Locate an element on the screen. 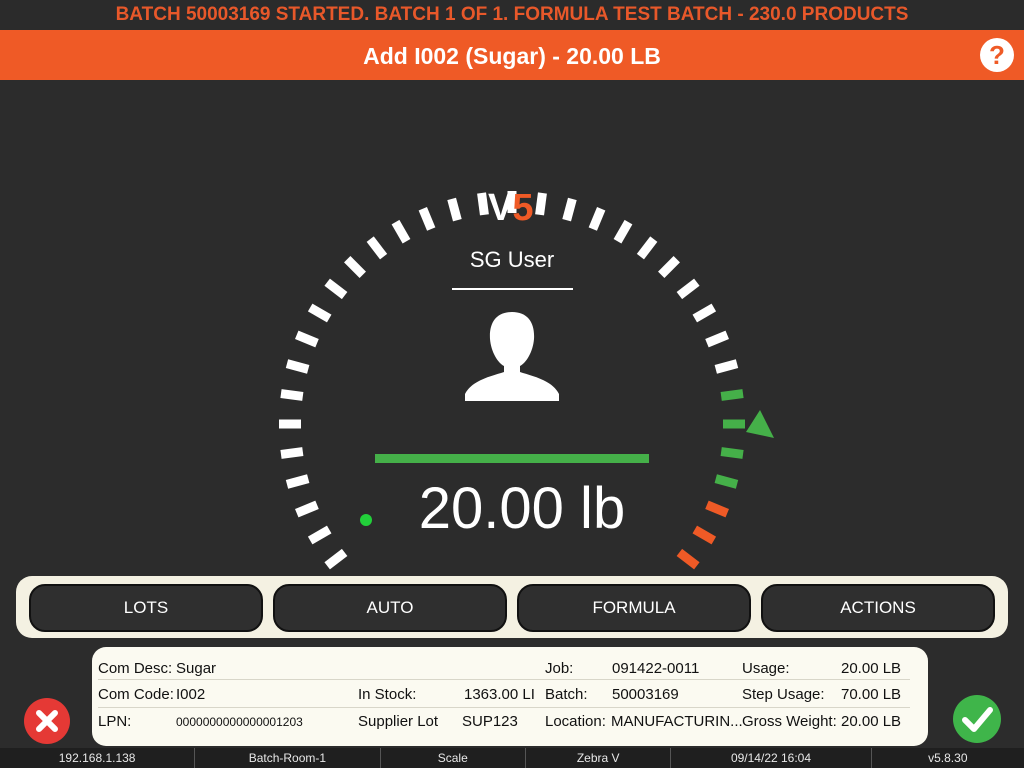  status-datetime: 09/14/22 16:04 is located at coordinates (771, 758).